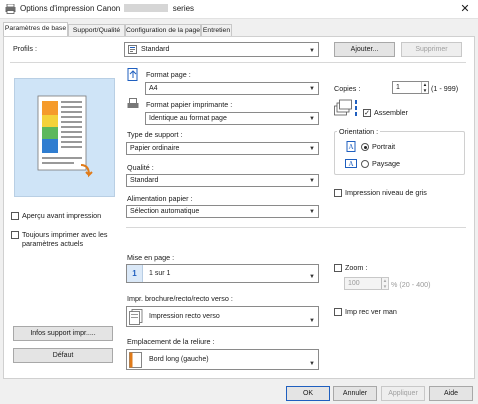 The height and width of the screenshot is (404, 478). What do you see at coordinates (411, 284) in the screenshot?
I see `zoom-range: % (20 - 400)` at bounding box center [411, 284].